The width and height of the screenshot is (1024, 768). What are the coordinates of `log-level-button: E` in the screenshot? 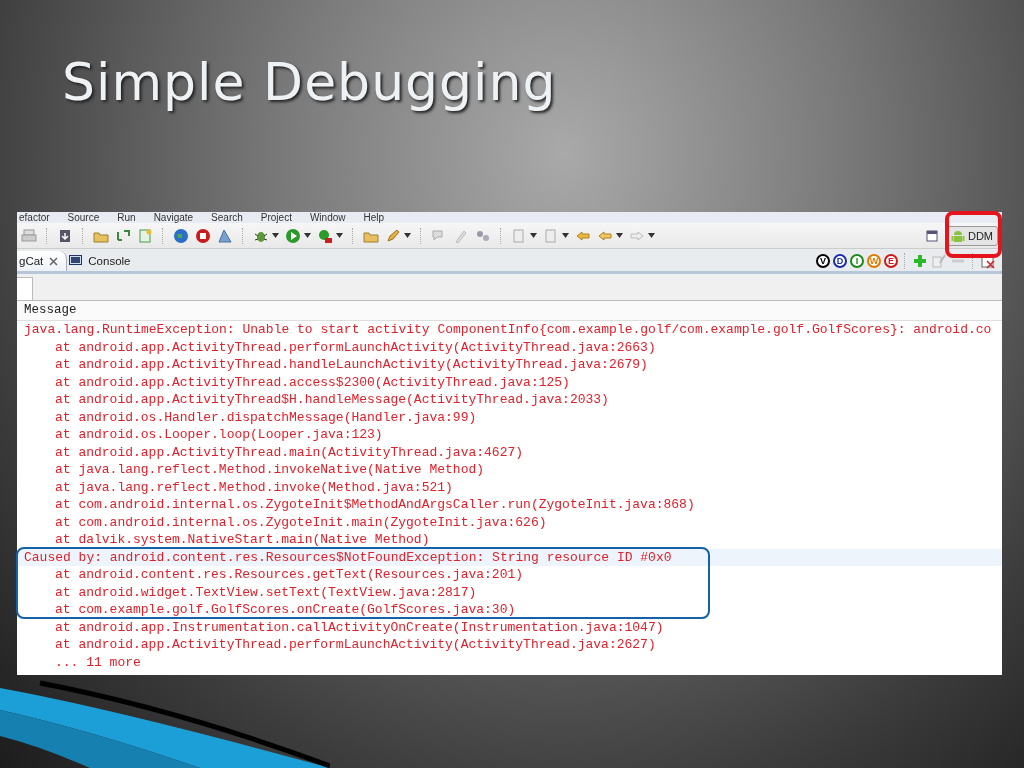 It's located at (891, 261).